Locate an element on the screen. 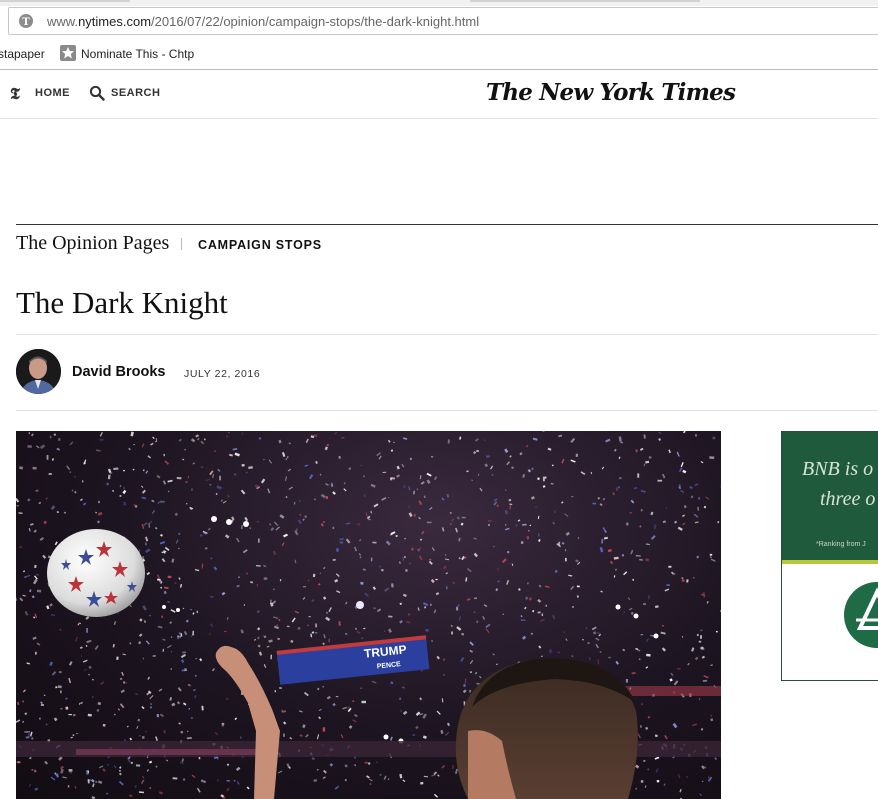 This screenshot has width=878, height=799. section-rule is located at coordinates (447, 224).